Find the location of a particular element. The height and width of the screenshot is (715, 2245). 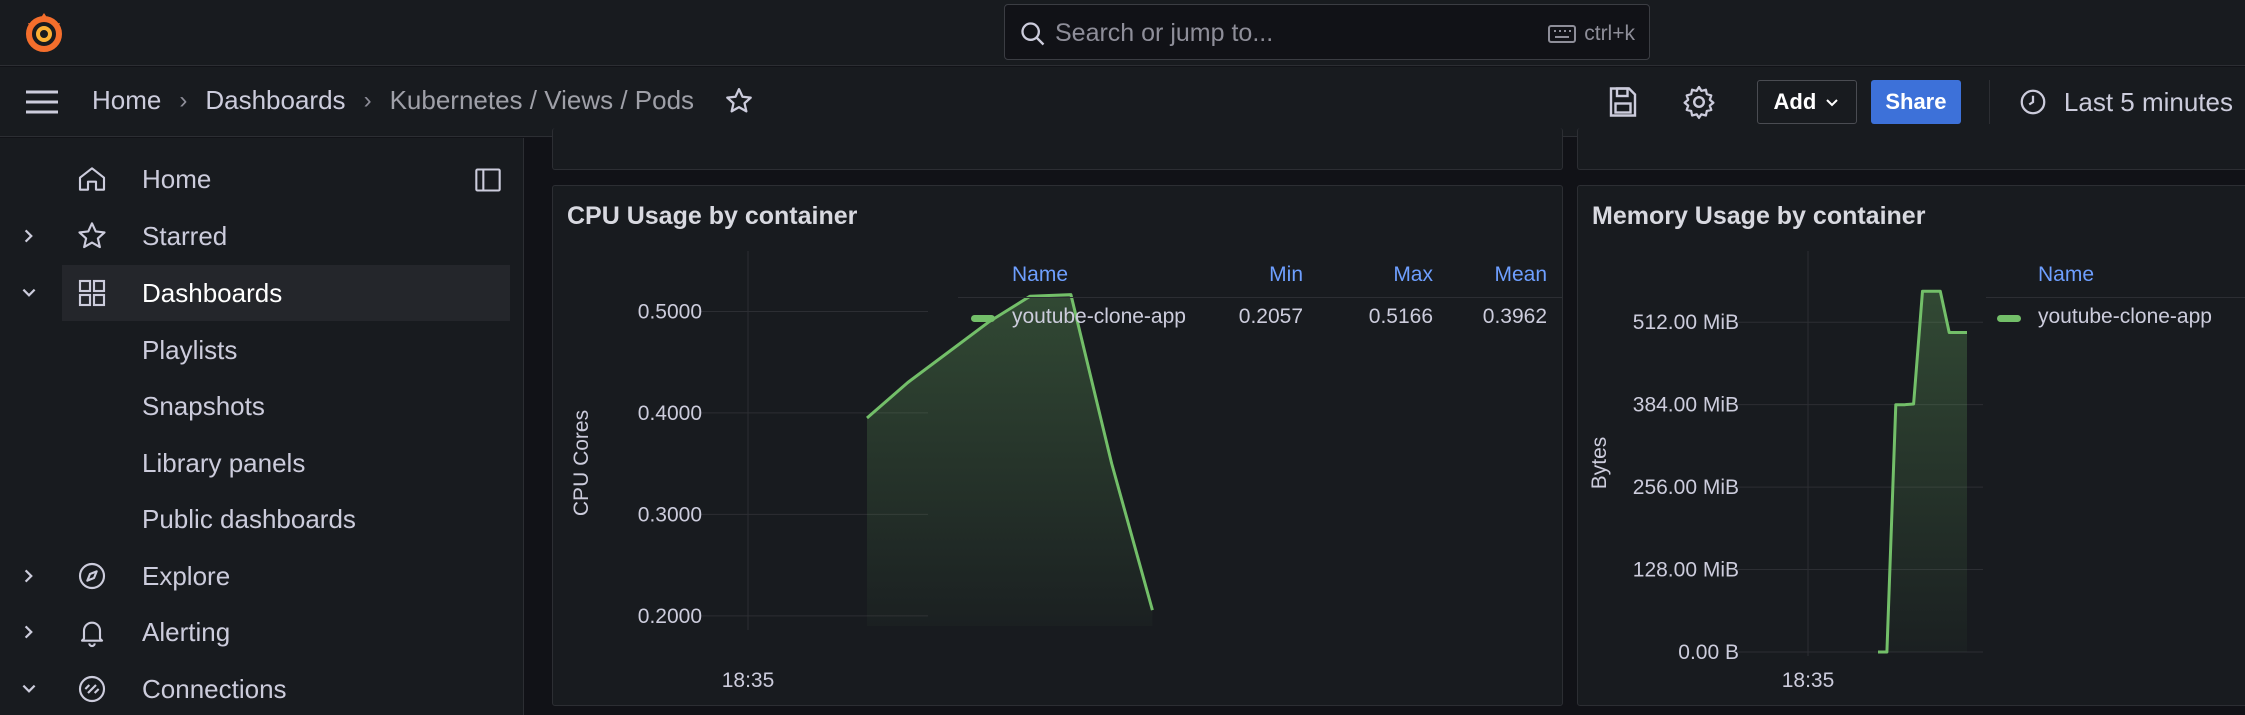

search-box: Search or jump to... ctrl+k is located at coordinates (1327, 32).